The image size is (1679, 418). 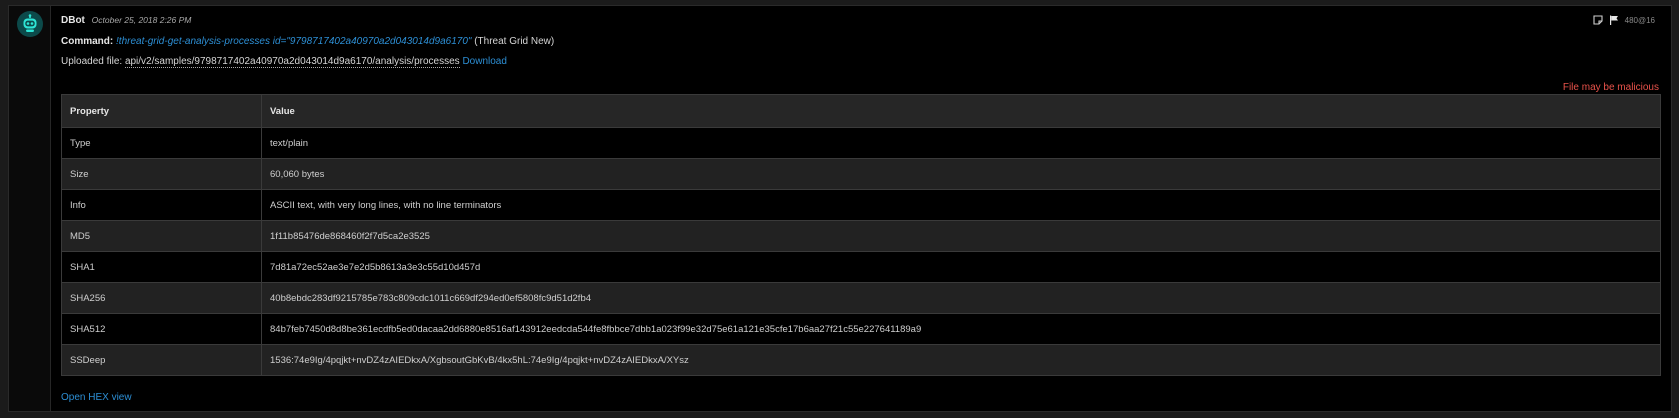 What do you see at coordinates (161, 298) in the screenshot?
I see `property-cell: SHA256` at bounding box center [161, 298].